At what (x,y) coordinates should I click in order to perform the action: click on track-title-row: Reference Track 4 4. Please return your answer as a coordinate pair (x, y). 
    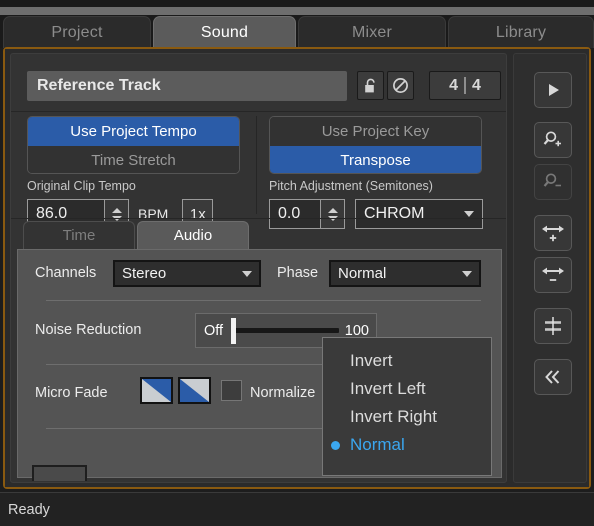
    Looking at the image, I should click on (260, 85).